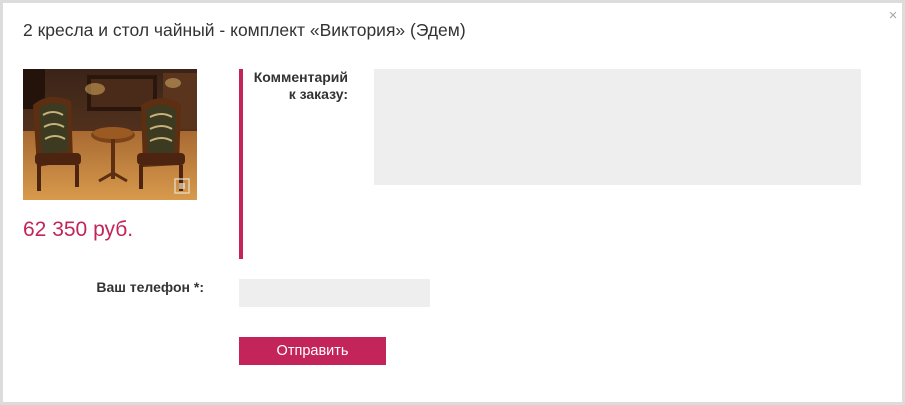  Describe the element at coordinates (110, 134) in the screenshot. I see `product-image` at that location.